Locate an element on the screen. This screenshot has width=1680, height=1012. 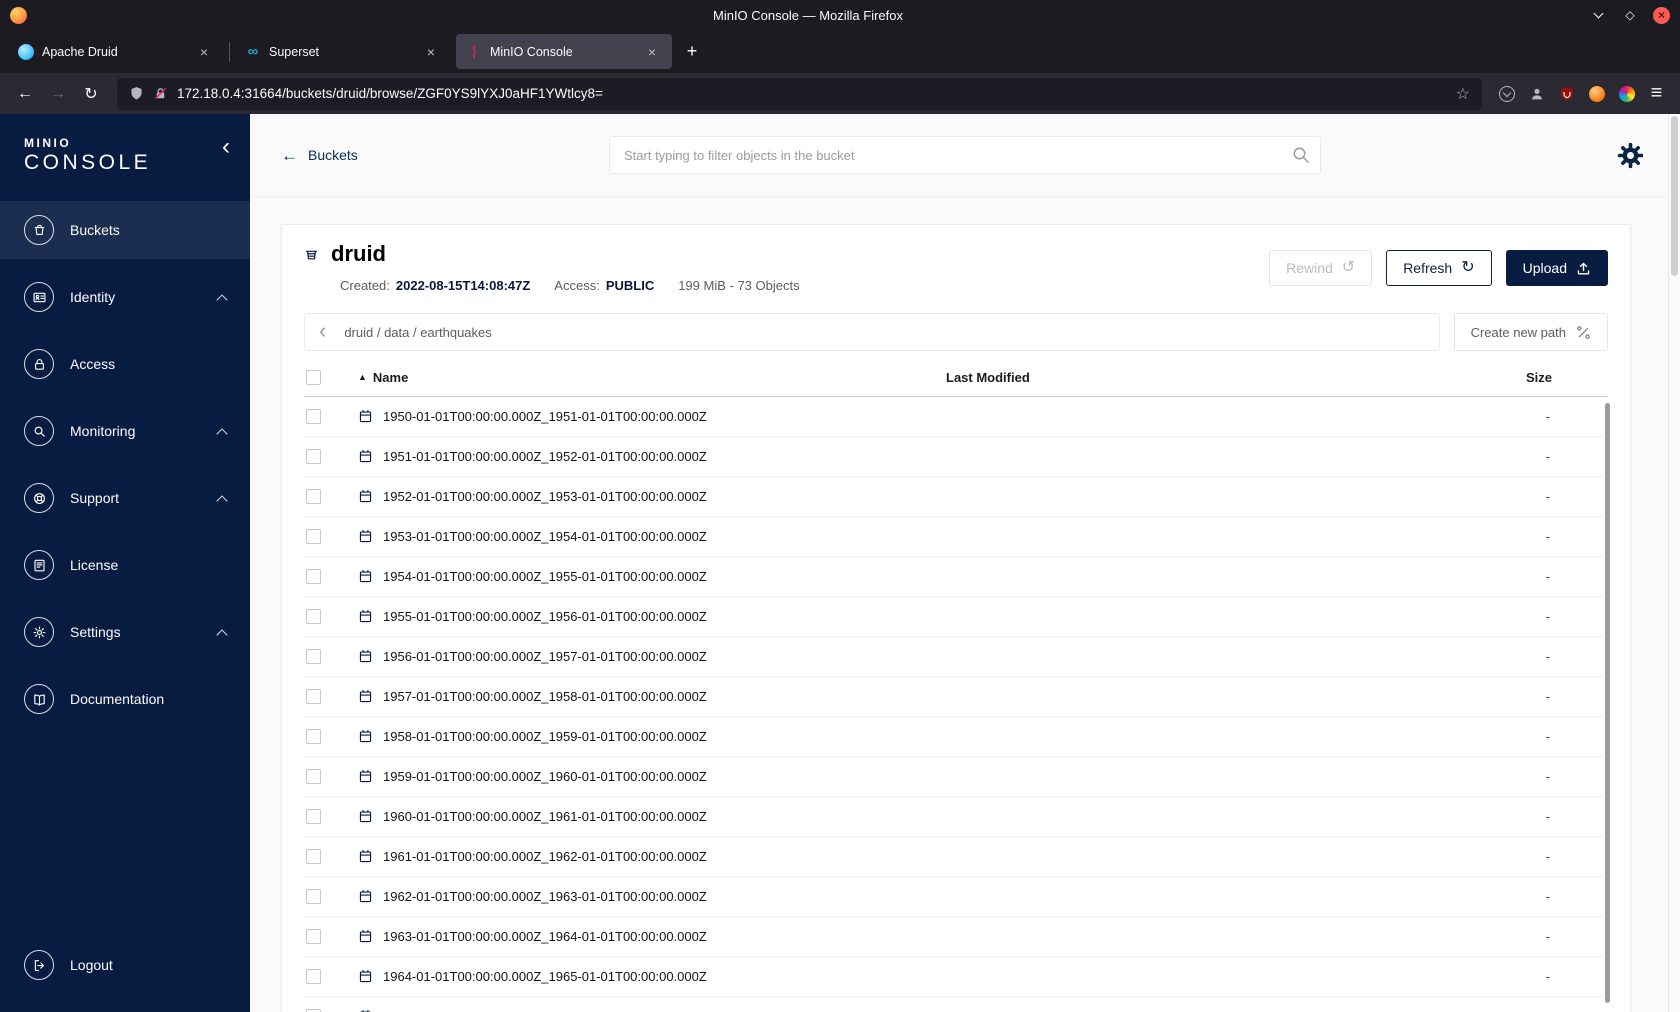
refresh-icon: ↻ is located at coordinates (1468, 267).